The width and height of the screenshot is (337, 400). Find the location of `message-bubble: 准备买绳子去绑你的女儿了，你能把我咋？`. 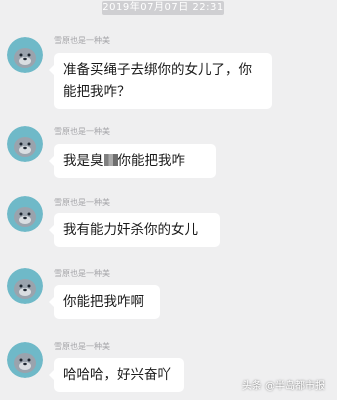

message-bubble: 准备买绳子去绑你的女儿了，你能把我咋？ is located at coordinates (160, 81).